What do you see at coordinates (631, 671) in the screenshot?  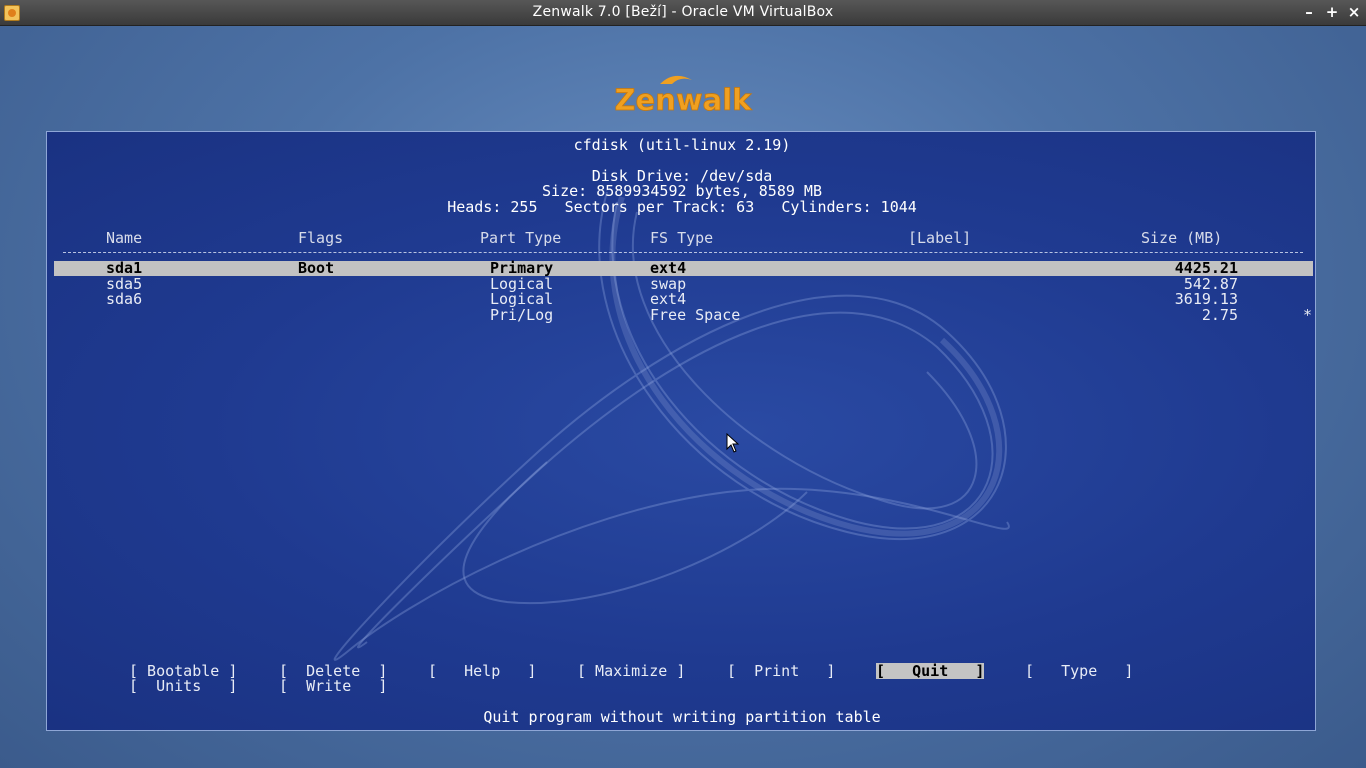 I see `menu-maximize-button: [ Maximize ]` at bounding box center [631, 671].